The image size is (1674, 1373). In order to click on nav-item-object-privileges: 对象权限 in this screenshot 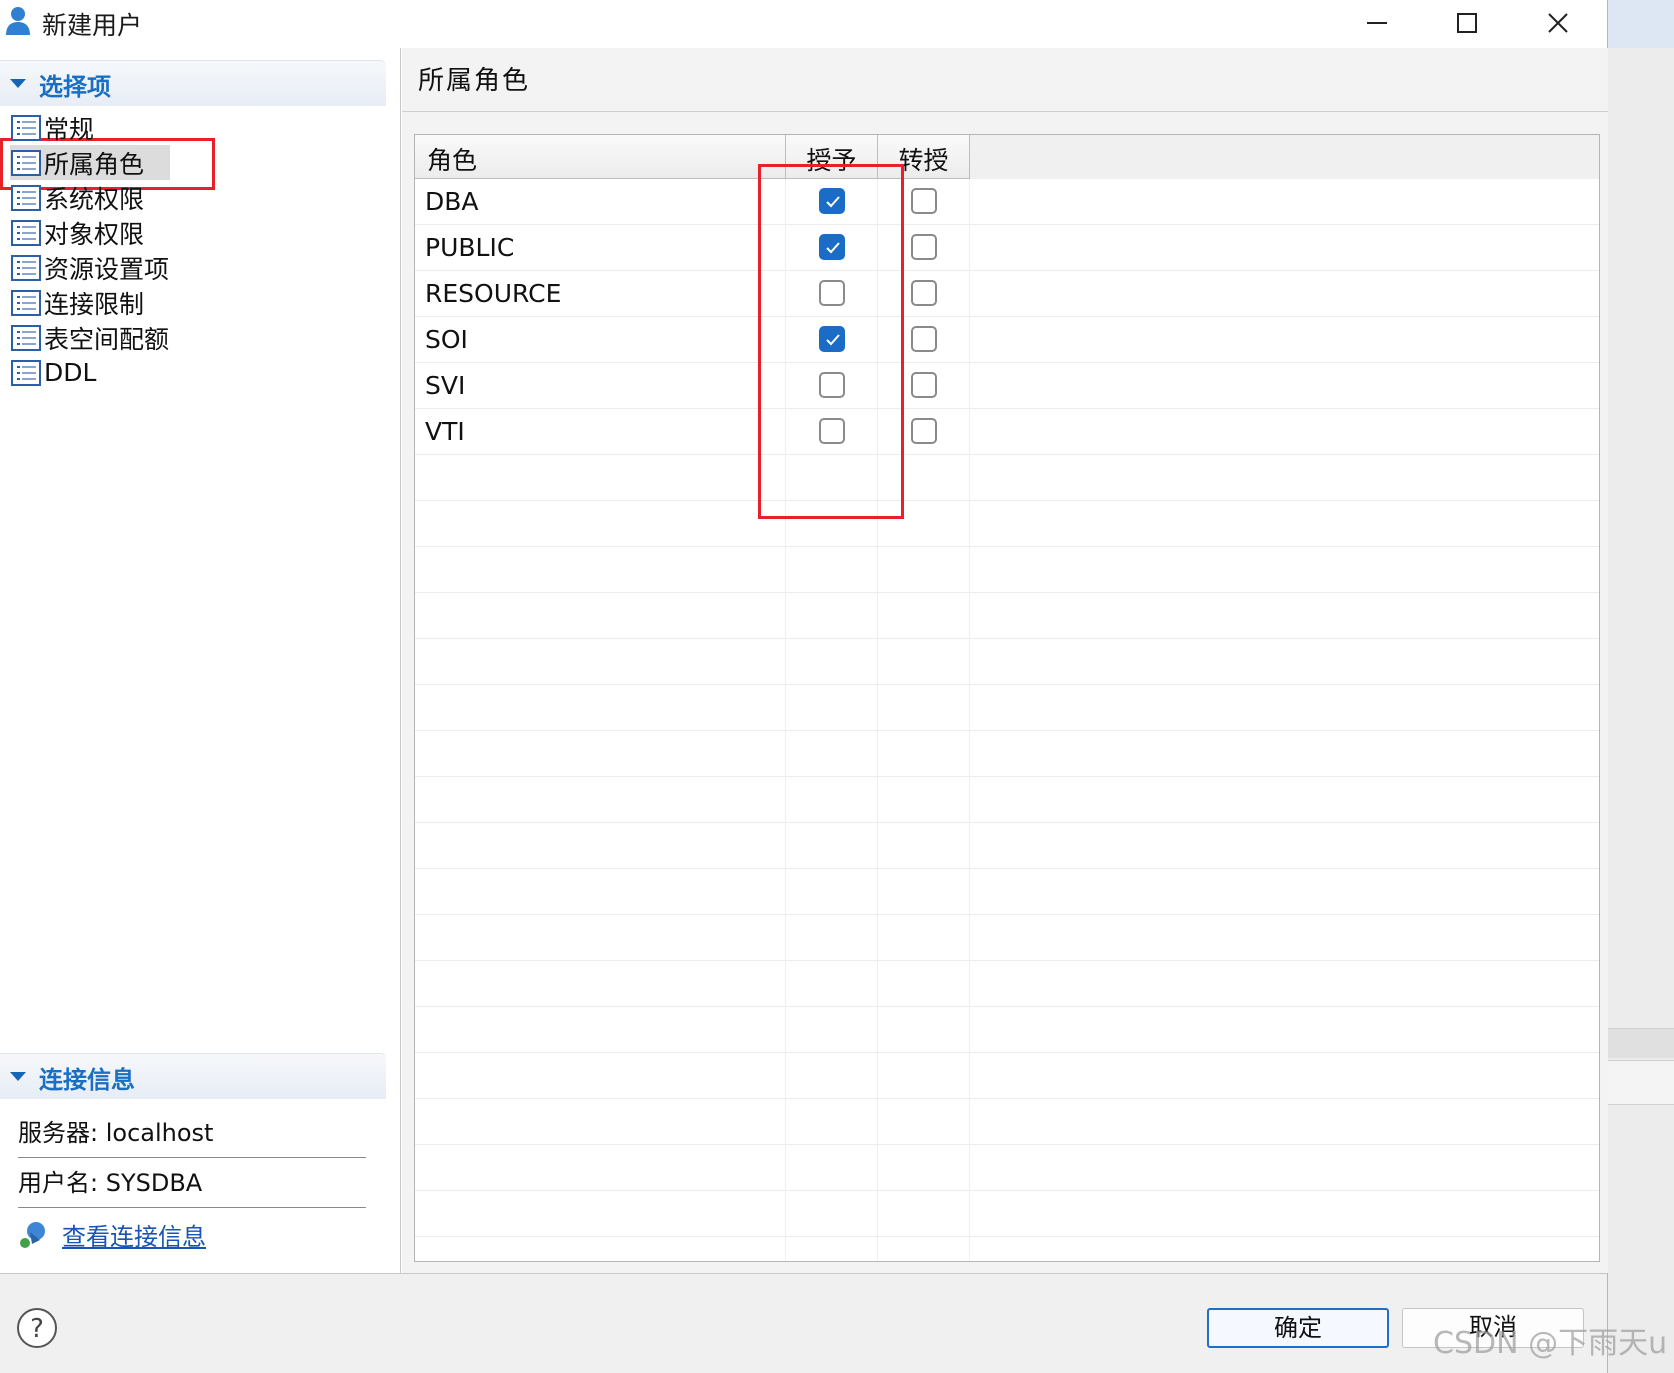, I will do `click(200, 232)`.